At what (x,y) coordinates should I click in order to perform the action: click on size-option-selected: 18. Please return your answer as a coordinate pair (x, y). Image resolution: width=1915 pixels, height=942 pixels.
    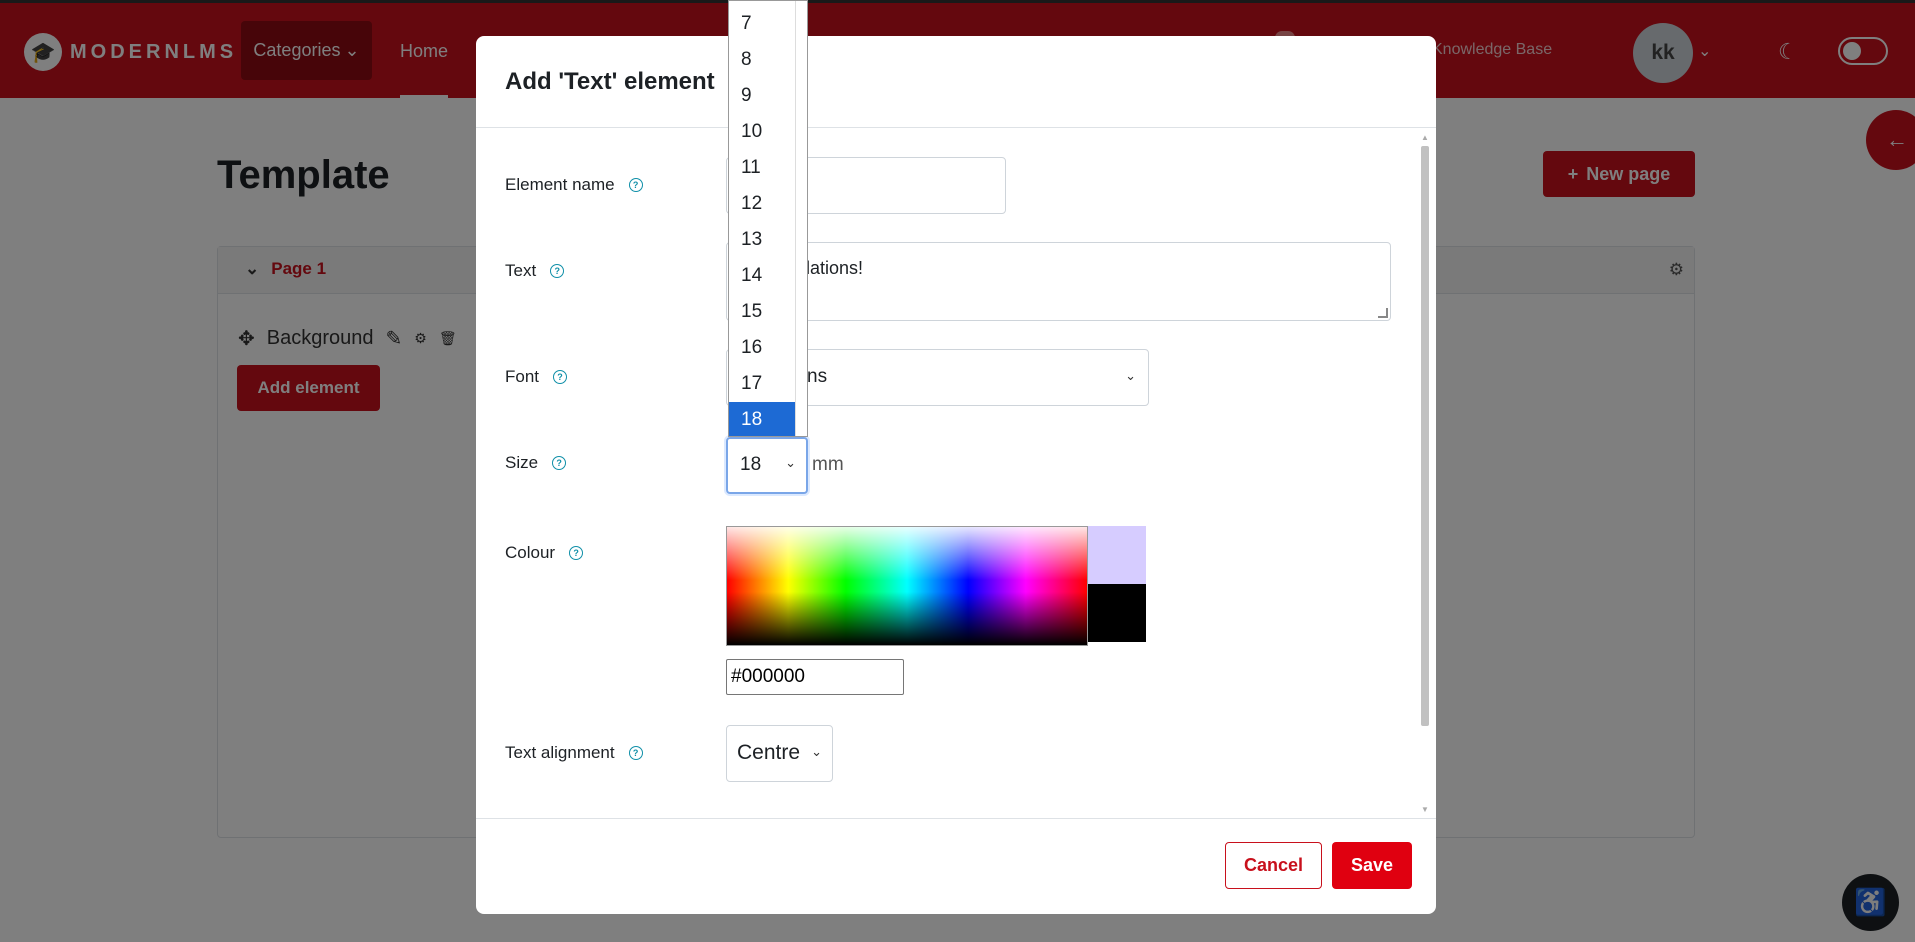
    Looking at the image, I should click on (762, 419).